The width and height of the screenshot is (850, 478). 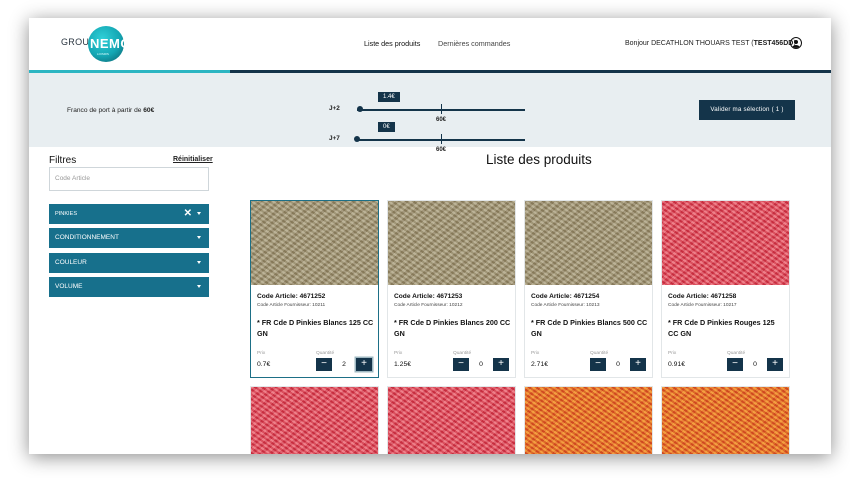 I want to click on product-code: Code Article: 4671252, so click(x=291, y=296).